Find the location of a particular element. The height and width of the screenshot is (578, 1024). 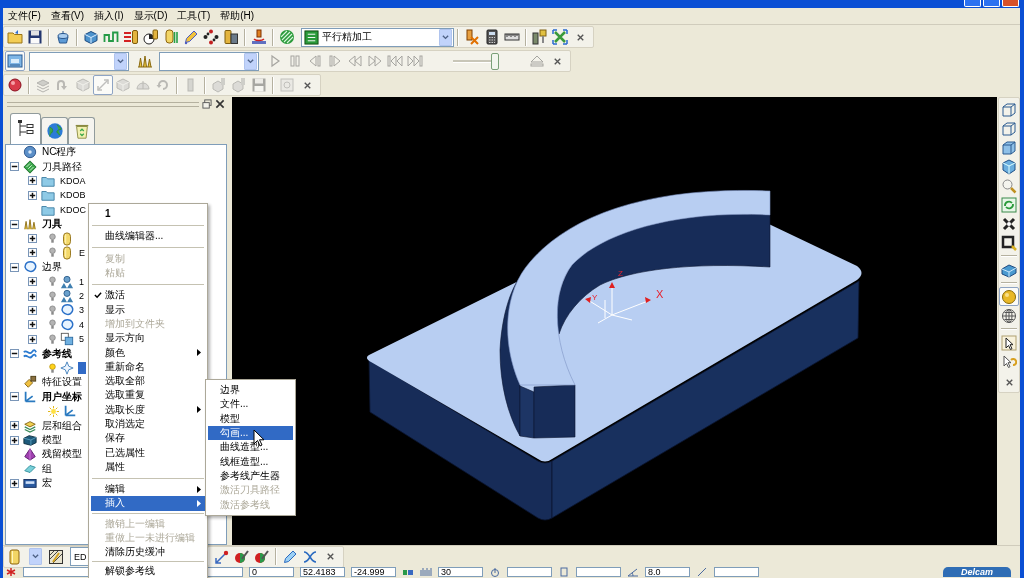

menu-item: 工具(T) is located at coordinates (194, 16).